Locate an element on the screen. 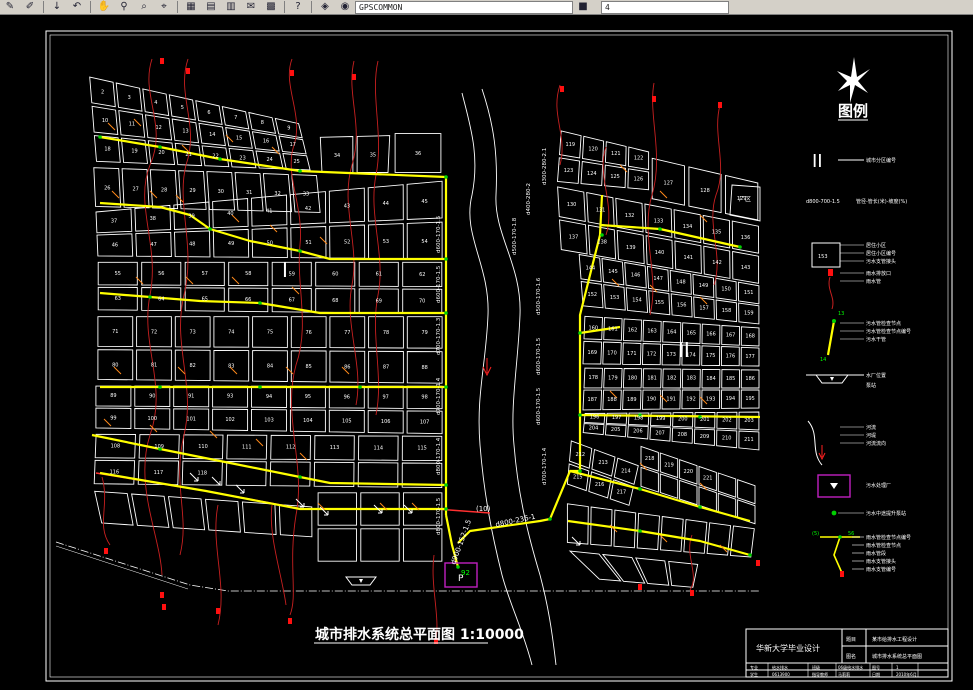  pencil-icon: ✐ is located at coordinates (30, 7).